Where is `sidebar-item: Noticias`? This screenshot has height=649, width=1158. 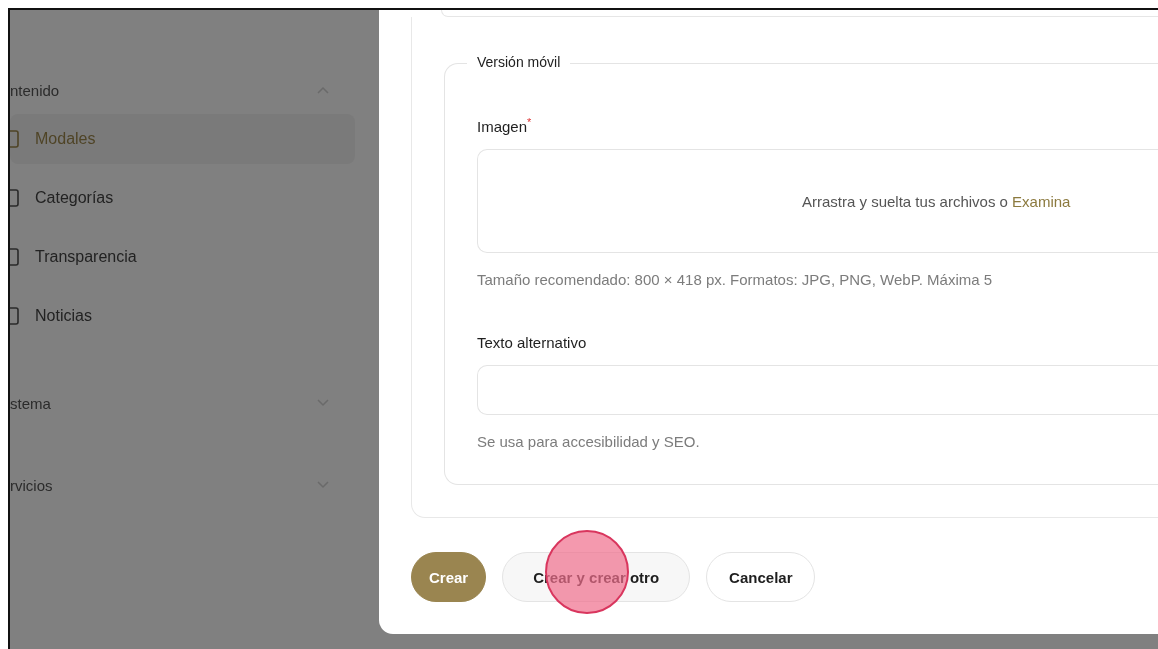
sidebar-item: Noticias is located at coordinates (182, 316).